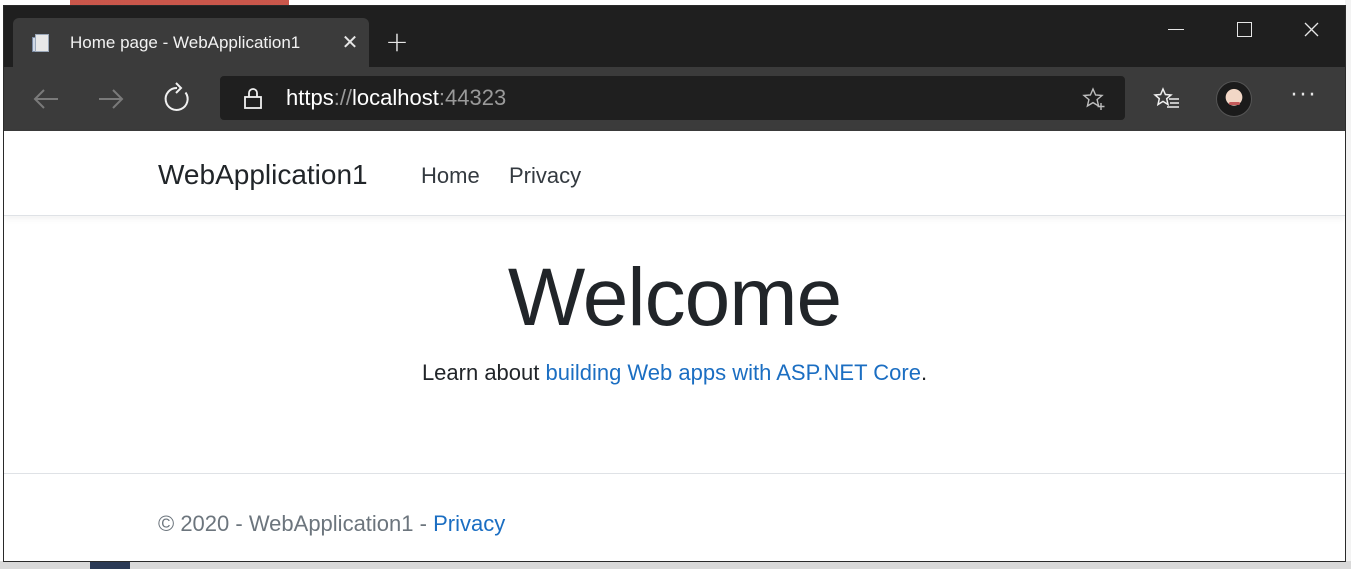  What do you see at coordinates (1304, 98) in the screenshot?
I see `more-icon: ···` at bounding box center [1304, 98].